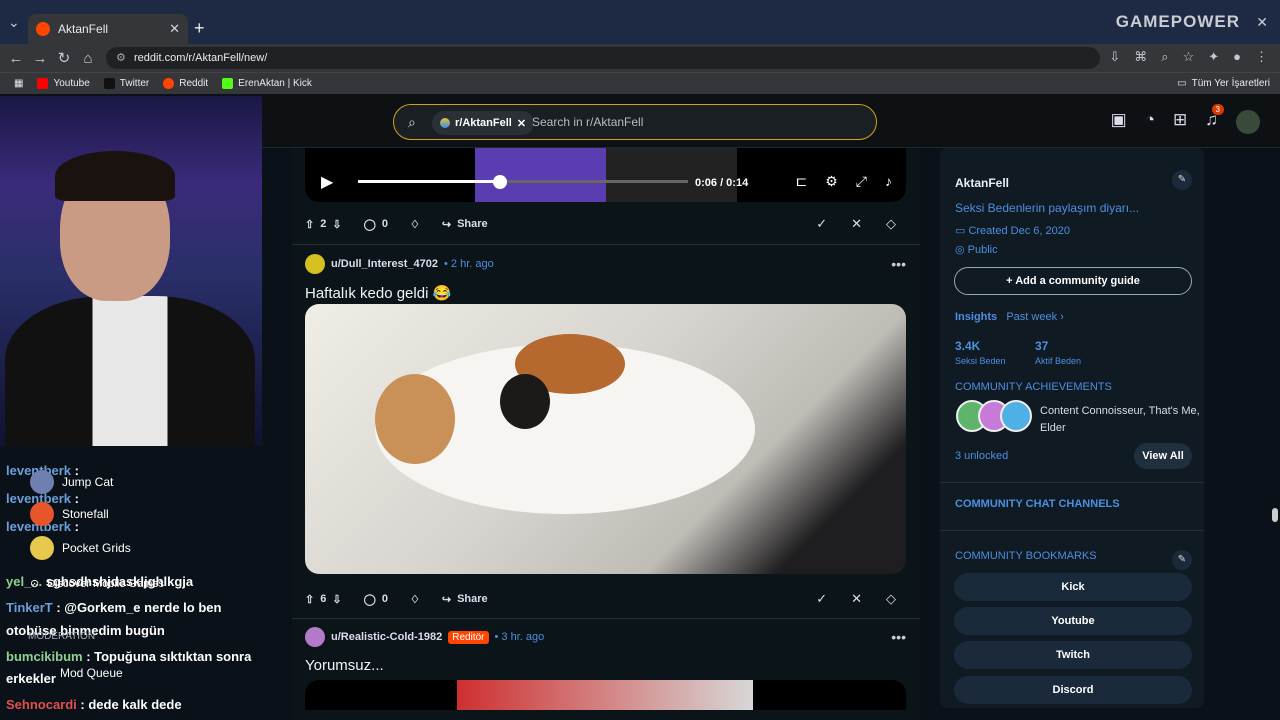 The width and height of the screenshot is (1280, 720). I want to click on achievements-title: COMMUNITY ACHIEVEMENTS, so click(1033, 387).